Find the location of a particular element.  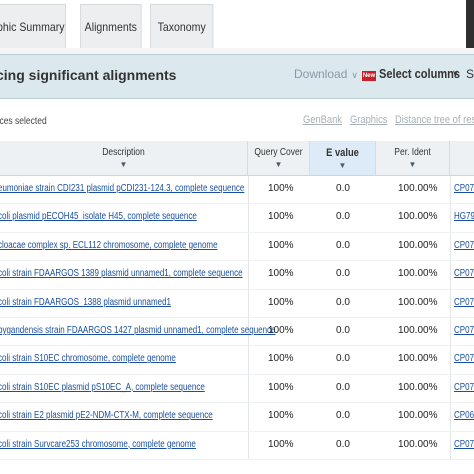

column-header-query-cover: Query Cover ▼ is located at coordinates (279, 158).